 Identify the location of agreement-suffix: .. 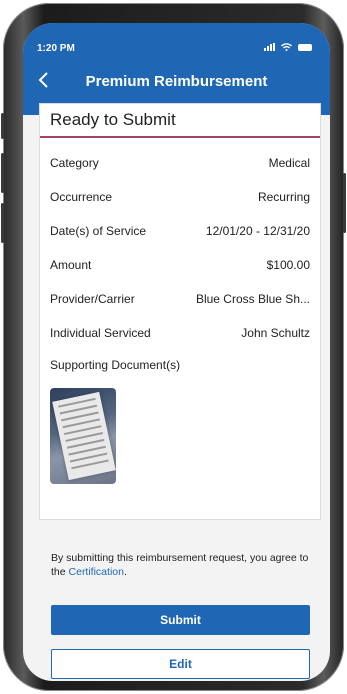
(125, 572).